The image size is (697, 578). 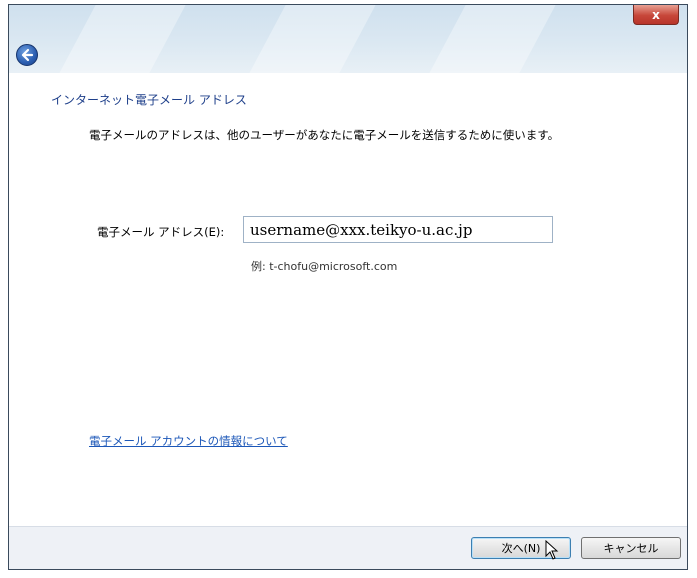 What do you see at coordinates (188, 441) in the screenshot?
I see `account-info-link: 電子メール アカウントの情報について` at bounding box center [188, 441].